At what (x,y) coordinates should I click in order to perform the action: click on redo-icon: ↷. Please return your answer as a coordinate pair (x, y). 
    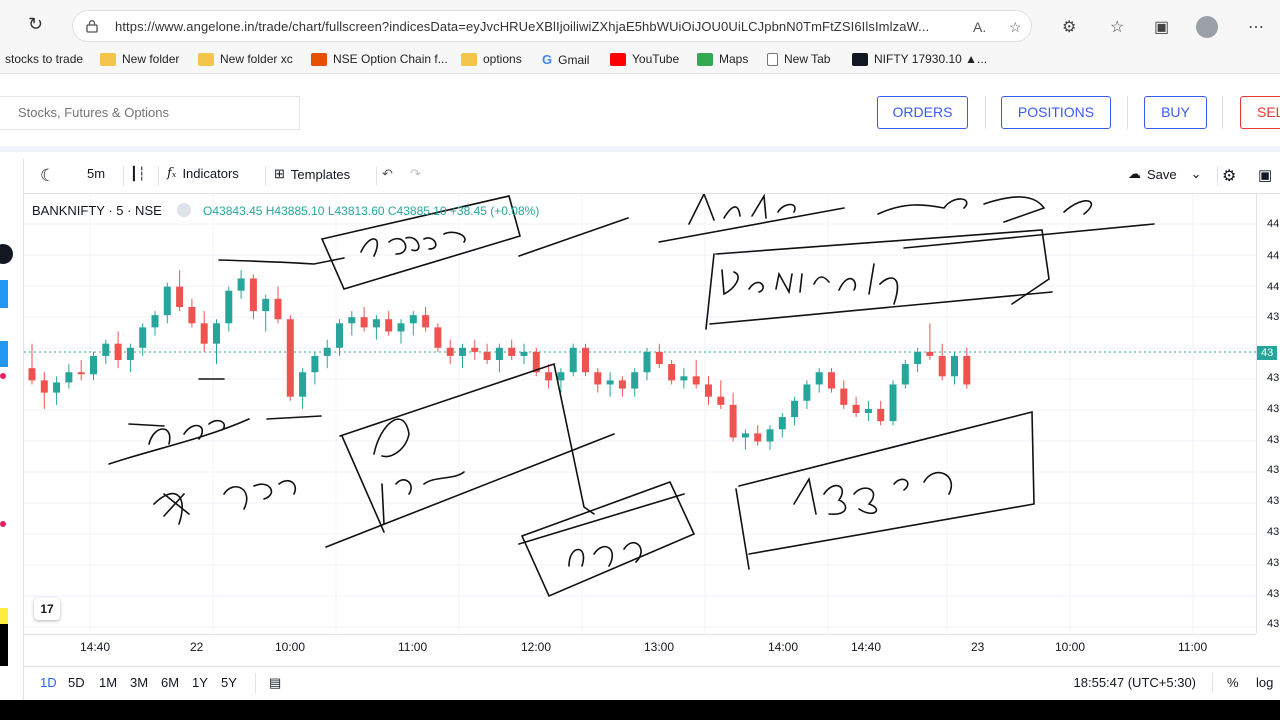
    Looking at the image, I should click on (415, 174).